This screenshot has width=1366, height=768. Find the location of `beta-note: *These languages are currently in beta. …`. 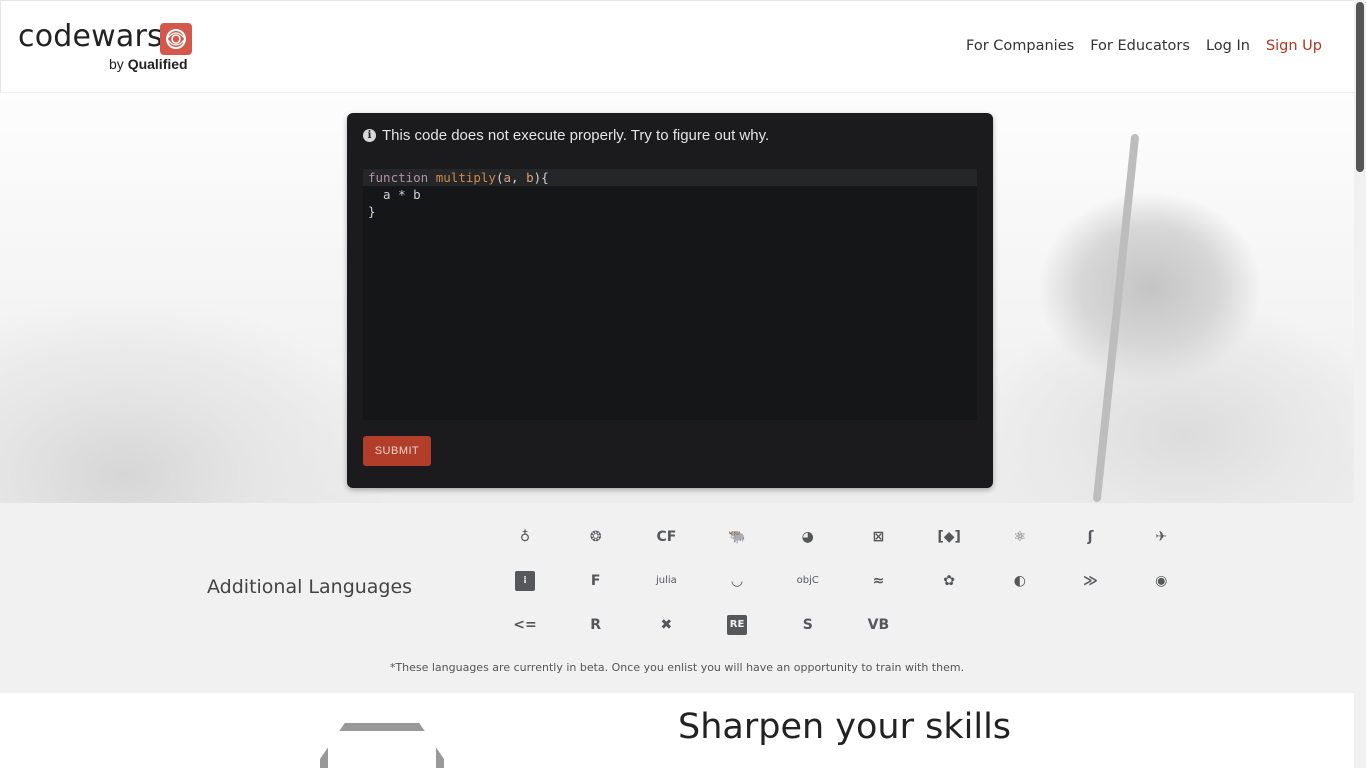

beta-note: *These languages are currently in beta. … is located at coordinates (677, 667).